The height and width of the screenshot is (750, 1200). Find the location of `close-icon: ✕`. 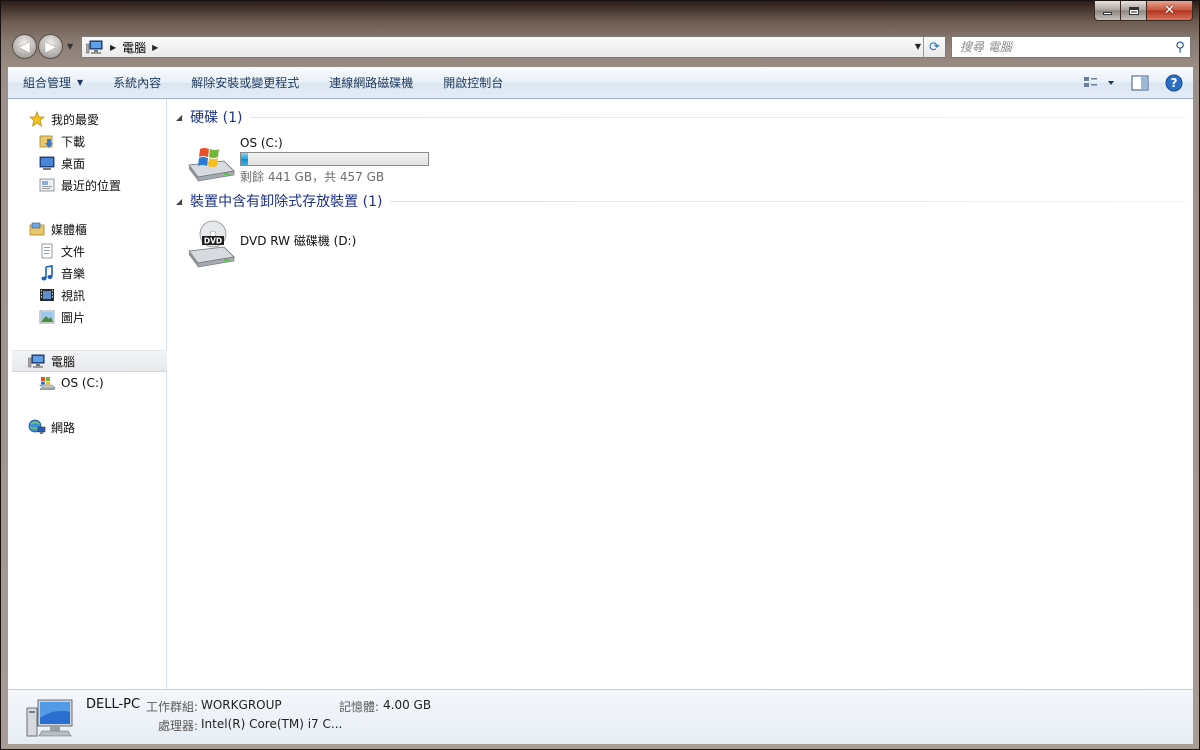

close-icon: ✕ is located at coordinates (1169, 10).